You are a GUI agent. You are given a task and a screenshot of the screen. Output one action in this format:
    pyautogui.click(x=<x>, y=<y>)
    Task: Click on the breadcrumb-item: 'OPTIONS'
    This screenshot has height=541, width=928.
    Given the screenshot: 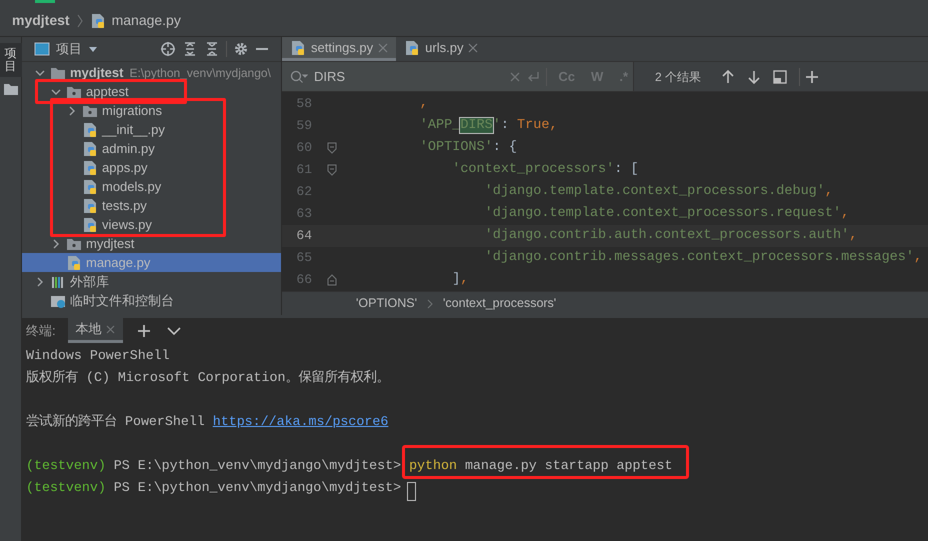 What is the action you would take?
    pyautogui.click(x=387, y=303)
    